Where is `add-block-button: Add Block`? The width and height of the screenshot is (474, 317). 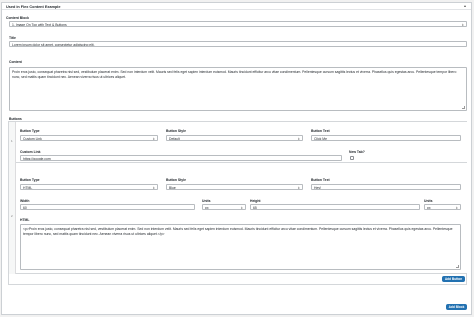
add-block-button: Add Block is located at coordinates (456, 307).